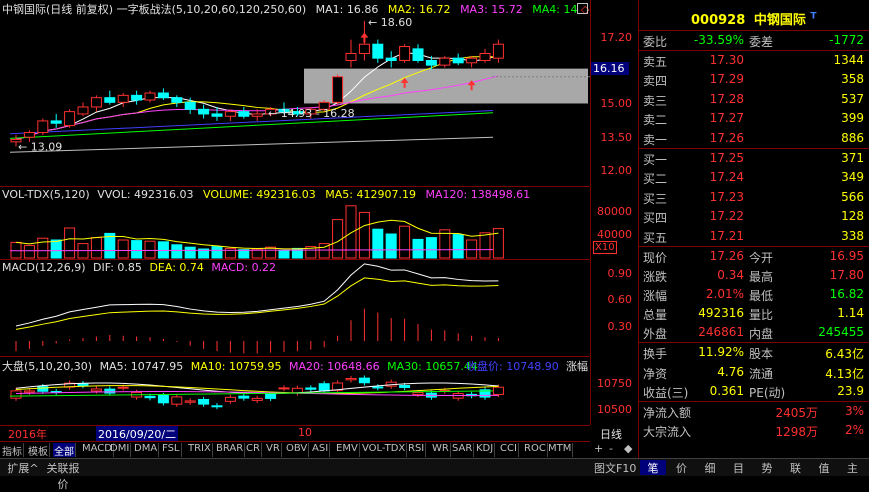  I want to click on tab-vol-tdx: VOL-TDX, so click(384, 450).